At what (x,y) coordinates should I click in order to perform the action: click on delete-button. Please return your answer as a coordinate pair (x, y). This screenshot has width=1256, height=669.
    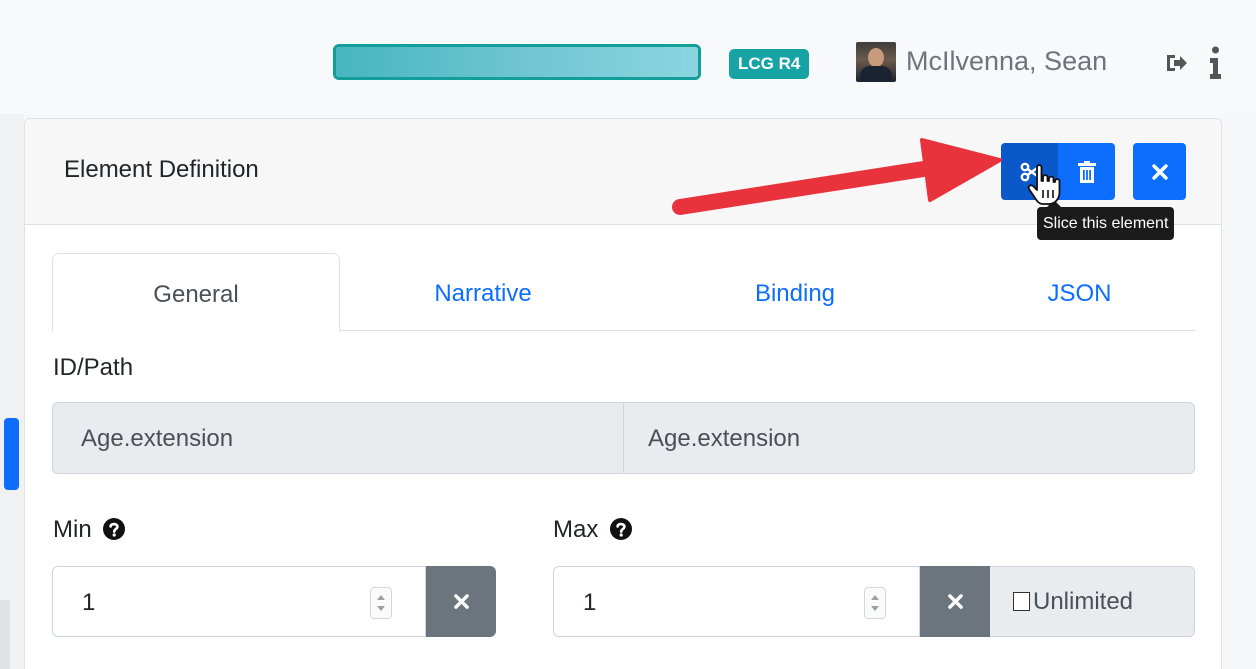
    Looking at the image, I should click on (1086, 171).